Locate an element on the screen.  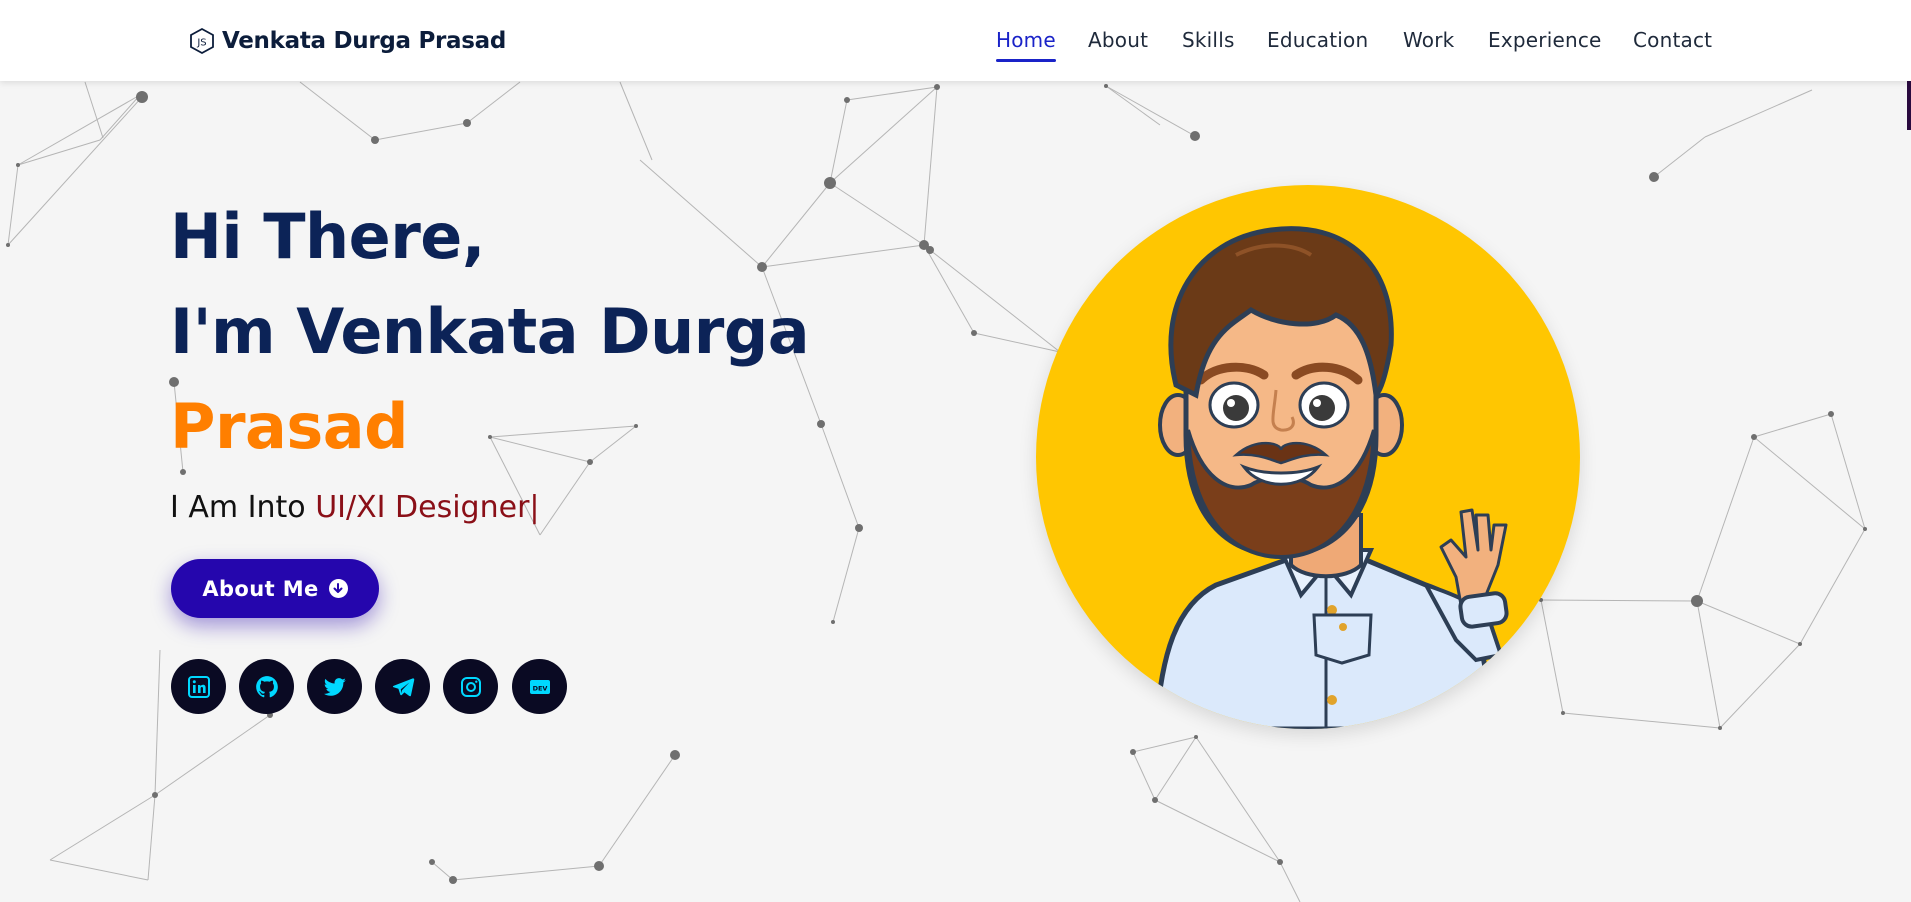
nav-education: Education is located at coordinates (1317, 40).